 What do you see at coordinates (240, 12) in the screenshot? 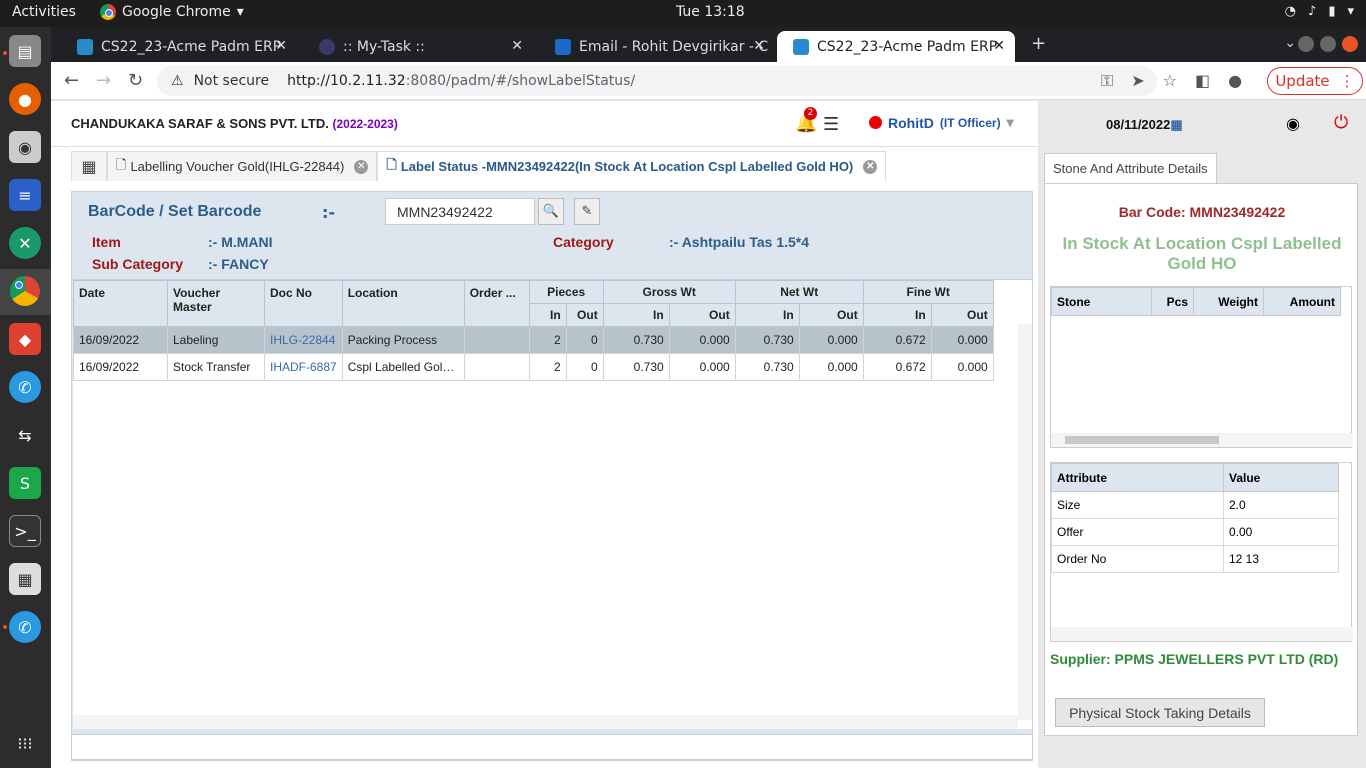
I see `chevron-down-icon: ▾` at bounding box center [240, 12].